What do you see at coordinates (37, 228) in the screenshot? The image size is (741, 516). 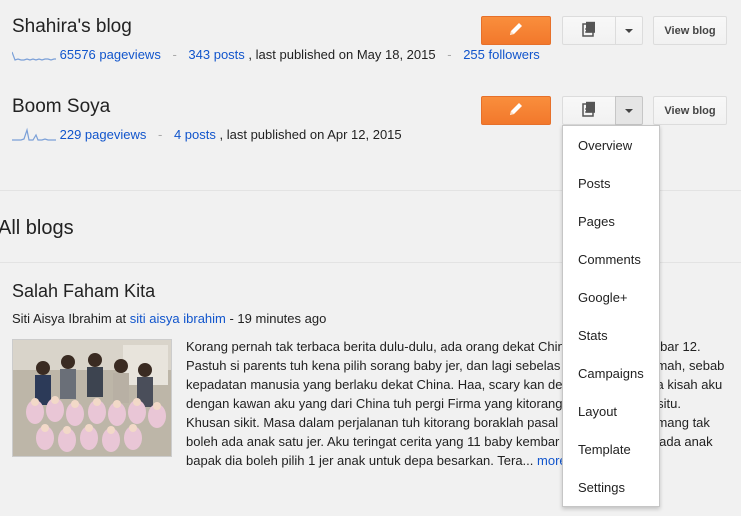 I see `section-heading: All blogs` at bounding box center [37, 228].